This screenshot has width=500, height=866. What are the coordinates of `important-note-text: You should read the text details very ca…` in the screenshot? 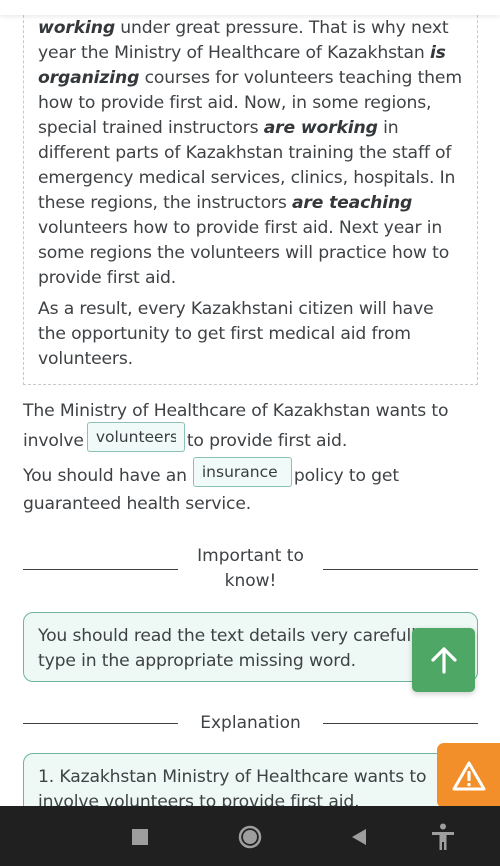 It's located at (250, 648).